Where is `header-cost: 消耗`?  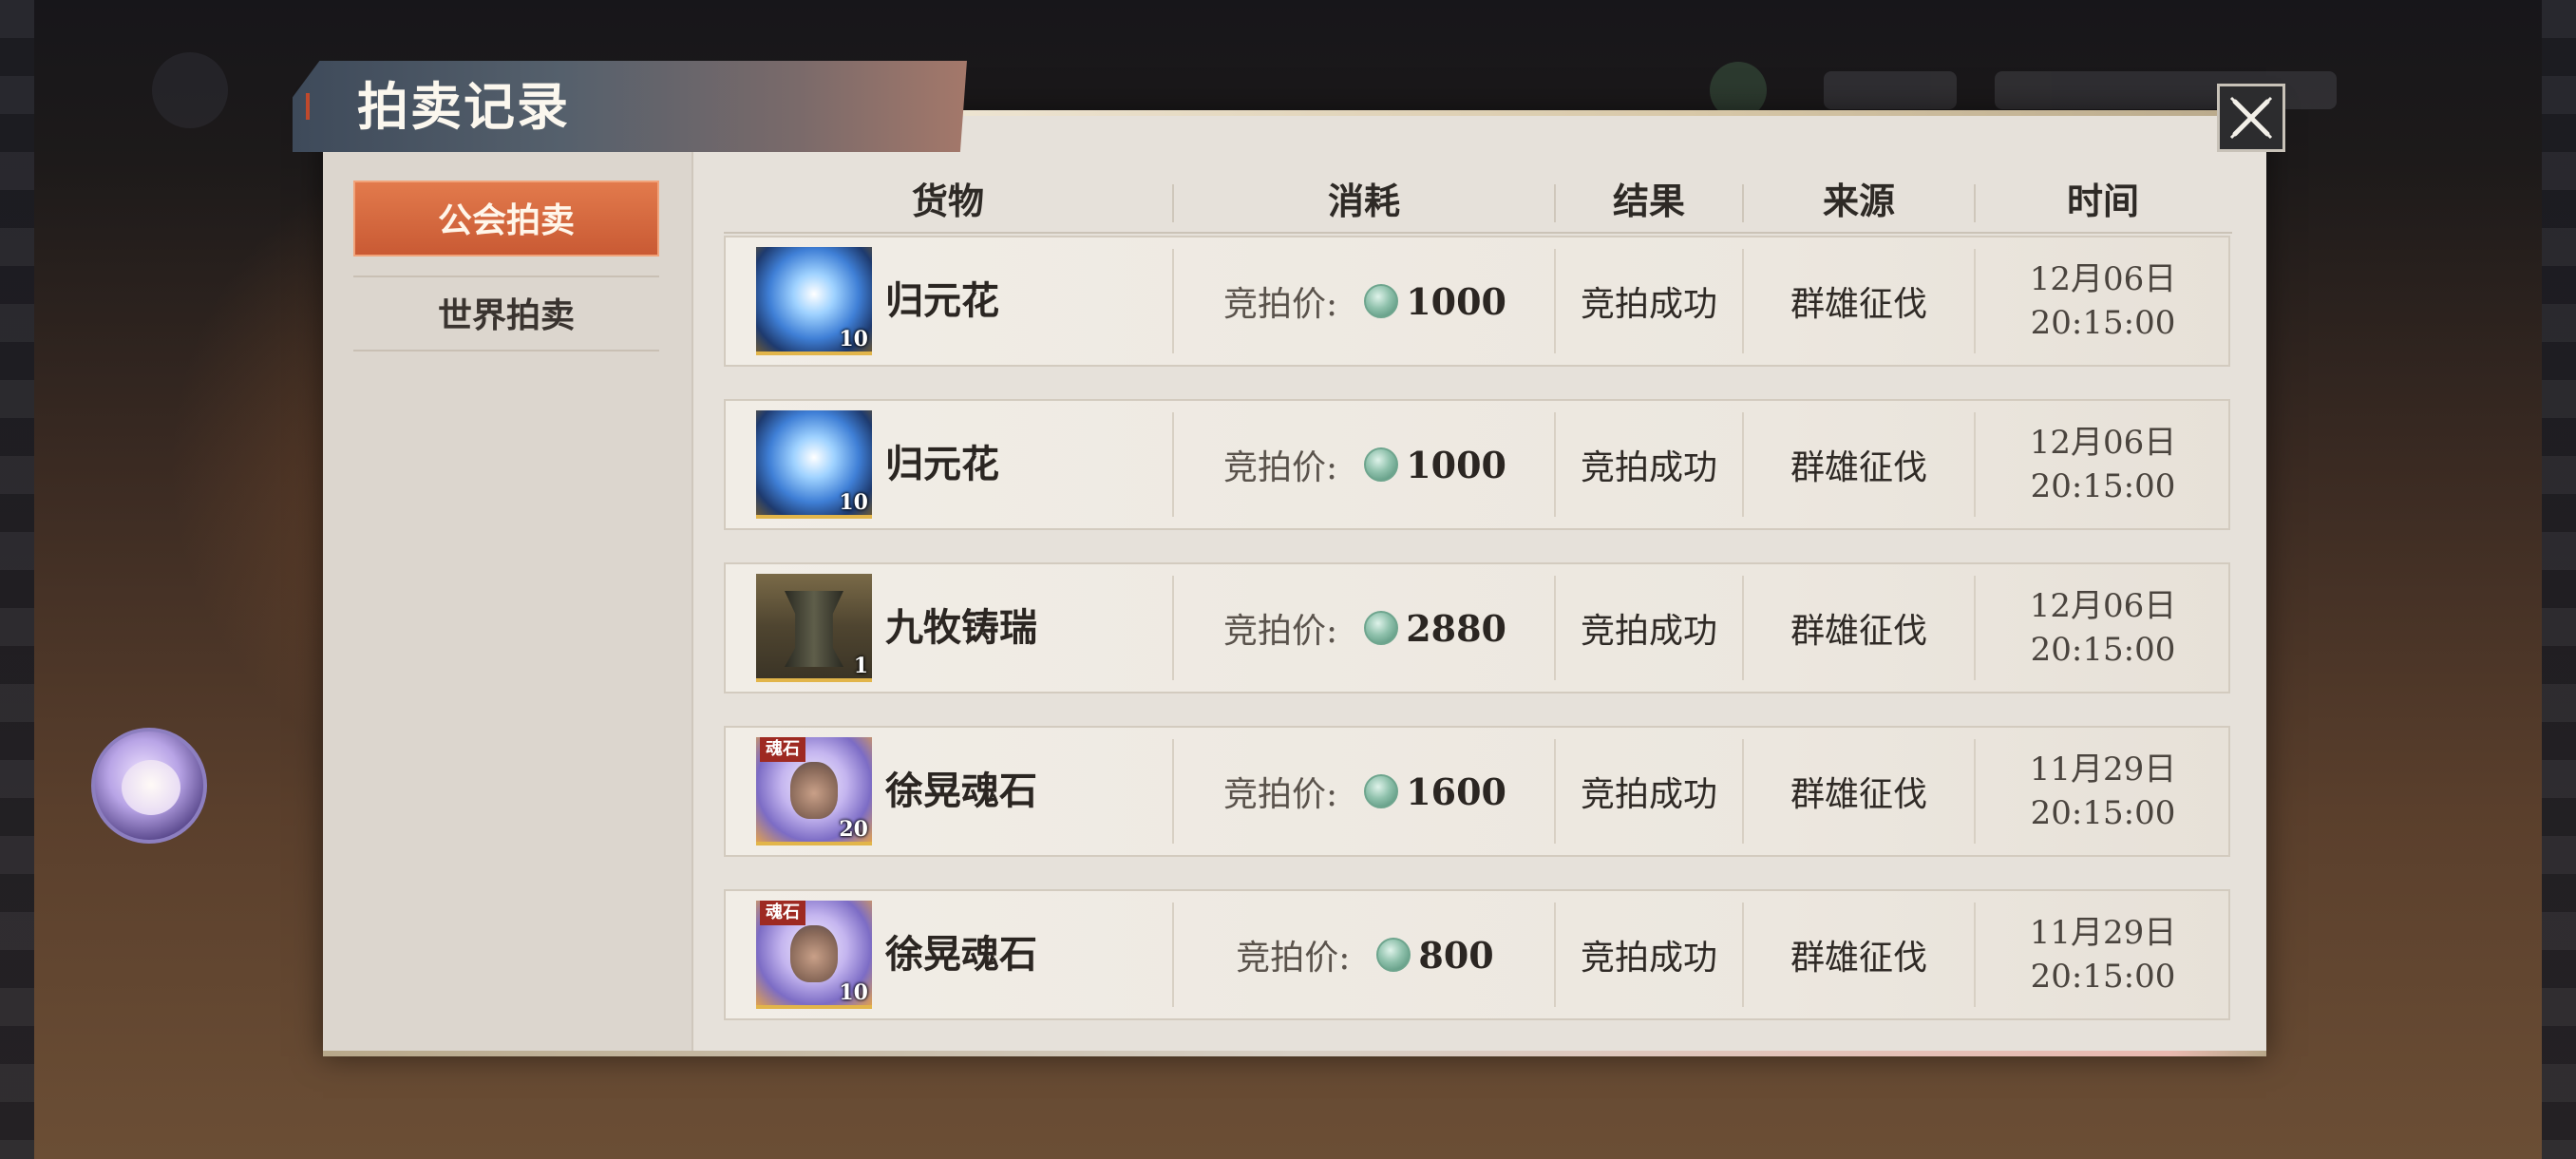 header-cost: 消耗 is located at coordinates (1363, 201).